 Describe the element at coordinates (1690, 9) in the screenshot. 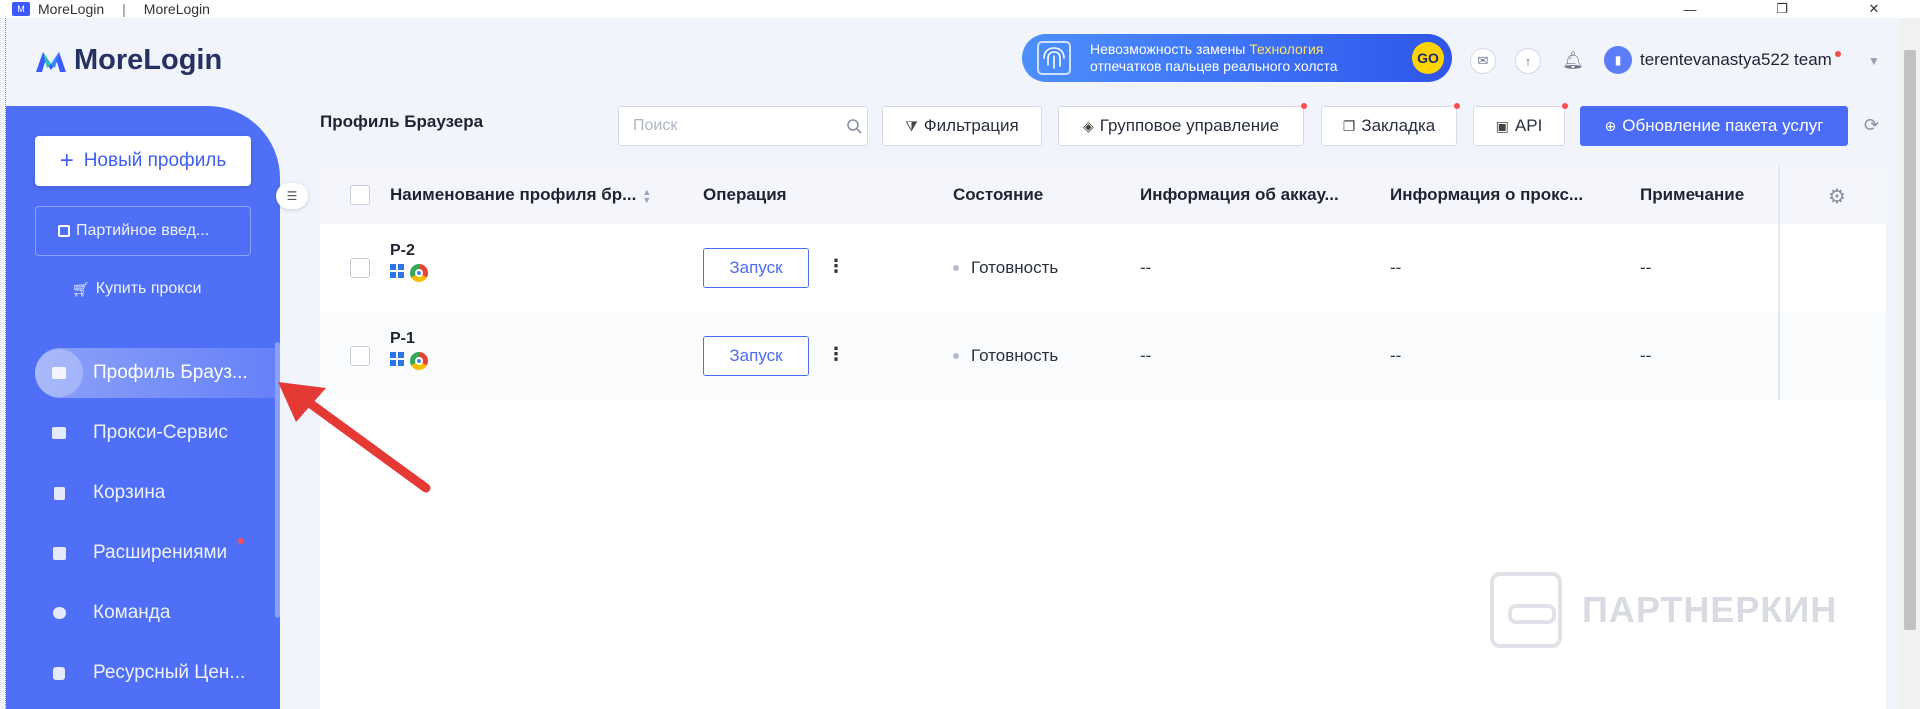

I see `minimize-icon: —` at that location.